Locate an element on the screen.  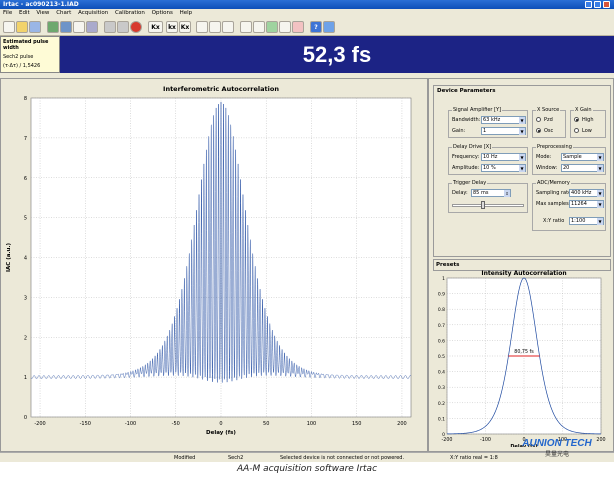
sampling-rate-select: 400 kHz ▼ is located at coordinates (586, 193).